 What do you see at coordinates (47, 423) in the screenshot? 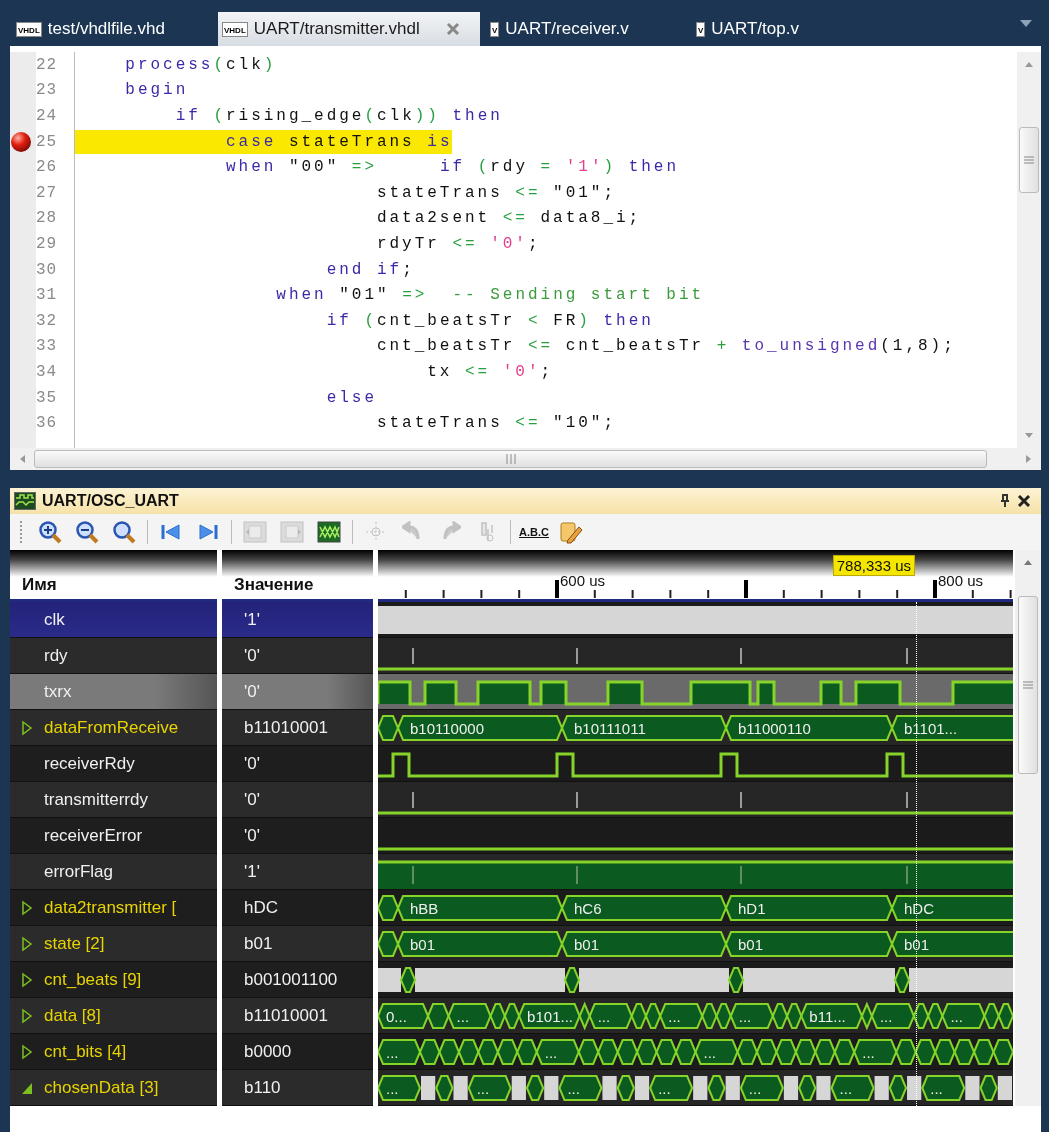
I see `line-number: 36` at bounding box center [47, 423].